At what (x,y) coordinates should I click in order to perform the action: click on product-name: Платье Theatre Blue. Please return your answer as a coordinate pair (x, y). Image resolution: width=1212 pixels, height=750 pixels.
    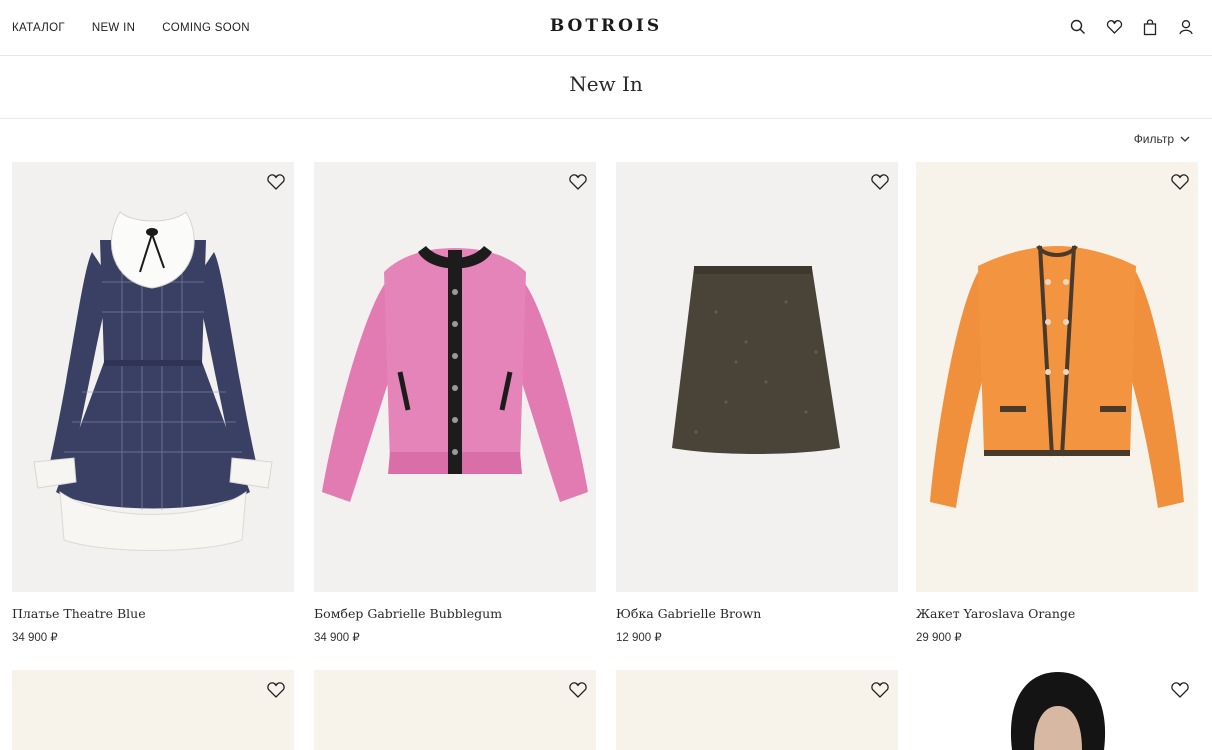
    Looking at the image, I should click on (153, 614).